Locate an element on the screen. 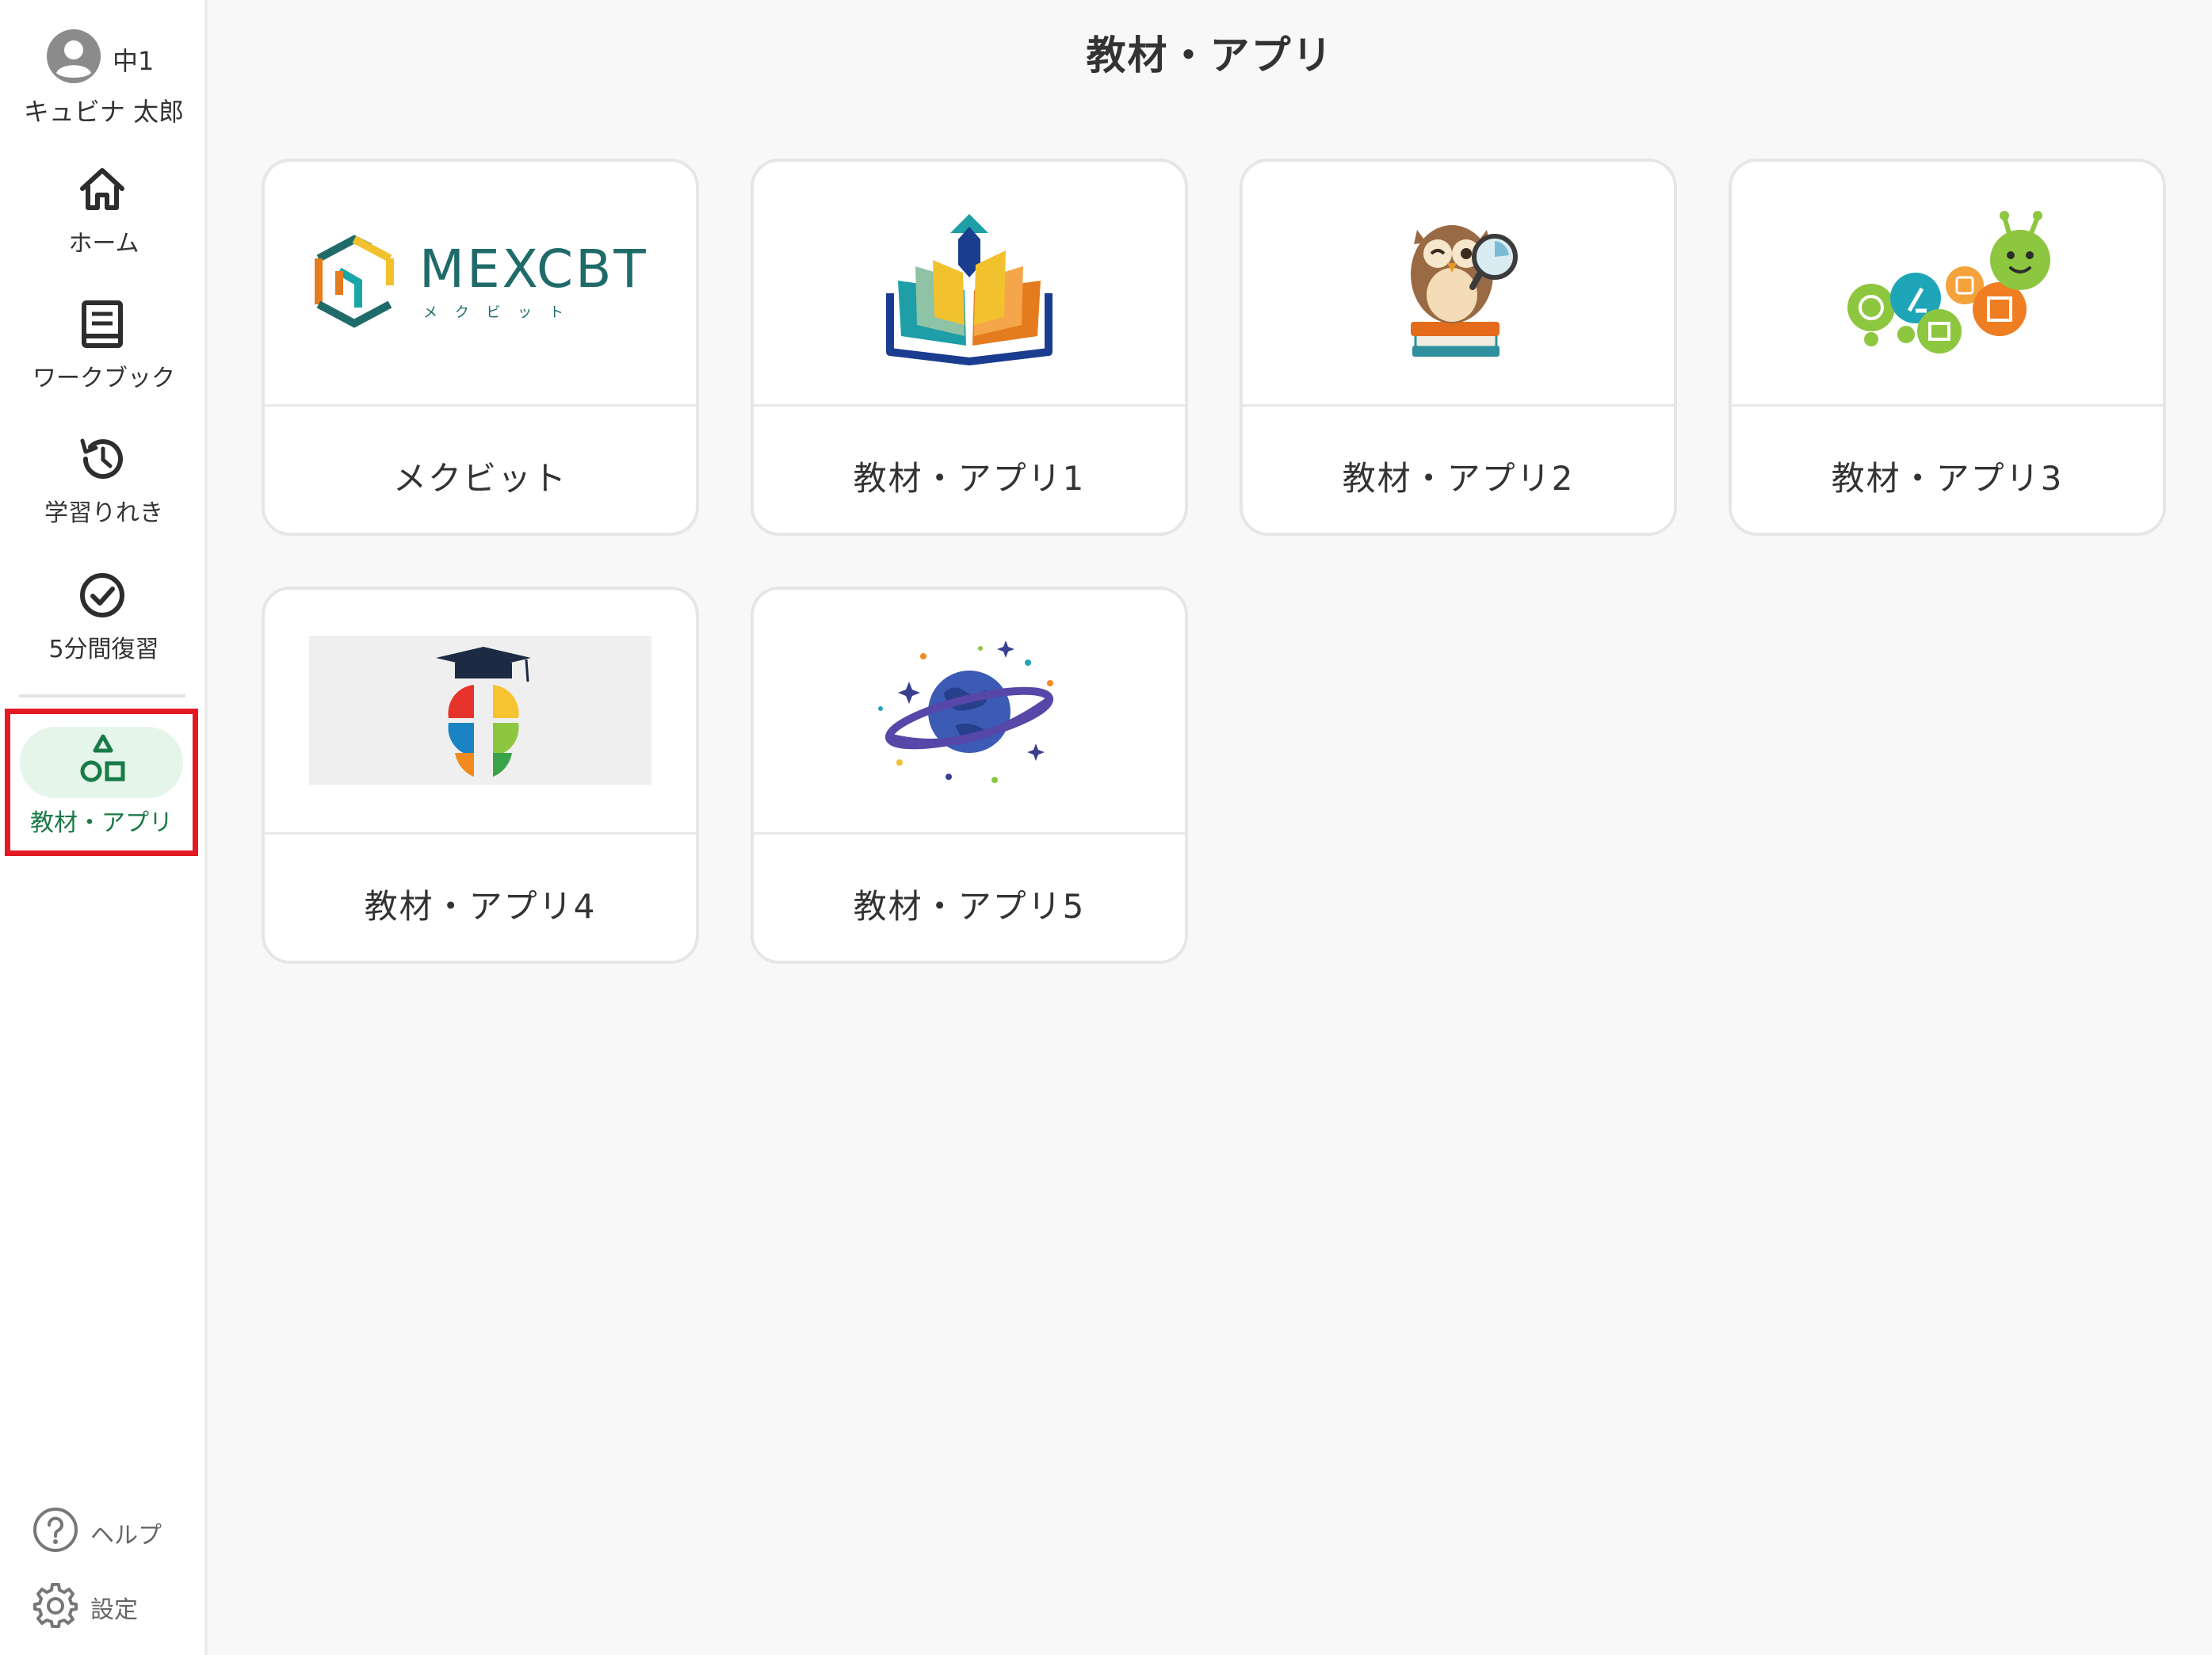 This screenshot has width=2212, height=1655. history-icon is located at coordinates (101, 459).